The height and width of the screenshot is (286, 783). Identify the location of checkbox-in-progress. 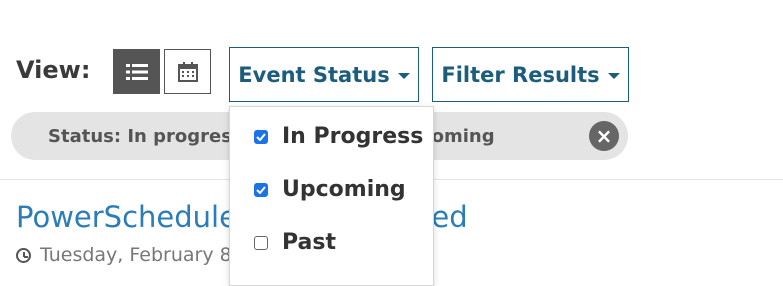
(261, 136).